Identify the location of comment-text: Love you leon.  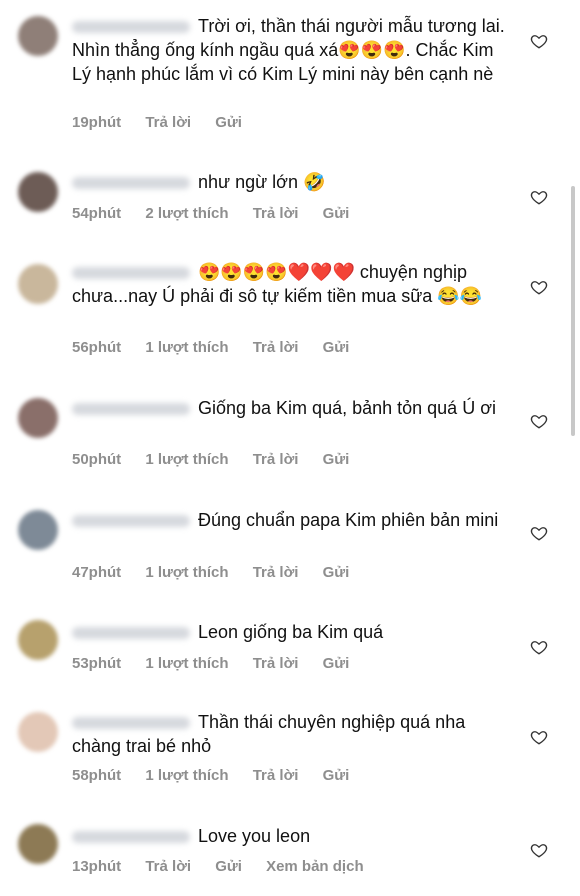
(292, 836).